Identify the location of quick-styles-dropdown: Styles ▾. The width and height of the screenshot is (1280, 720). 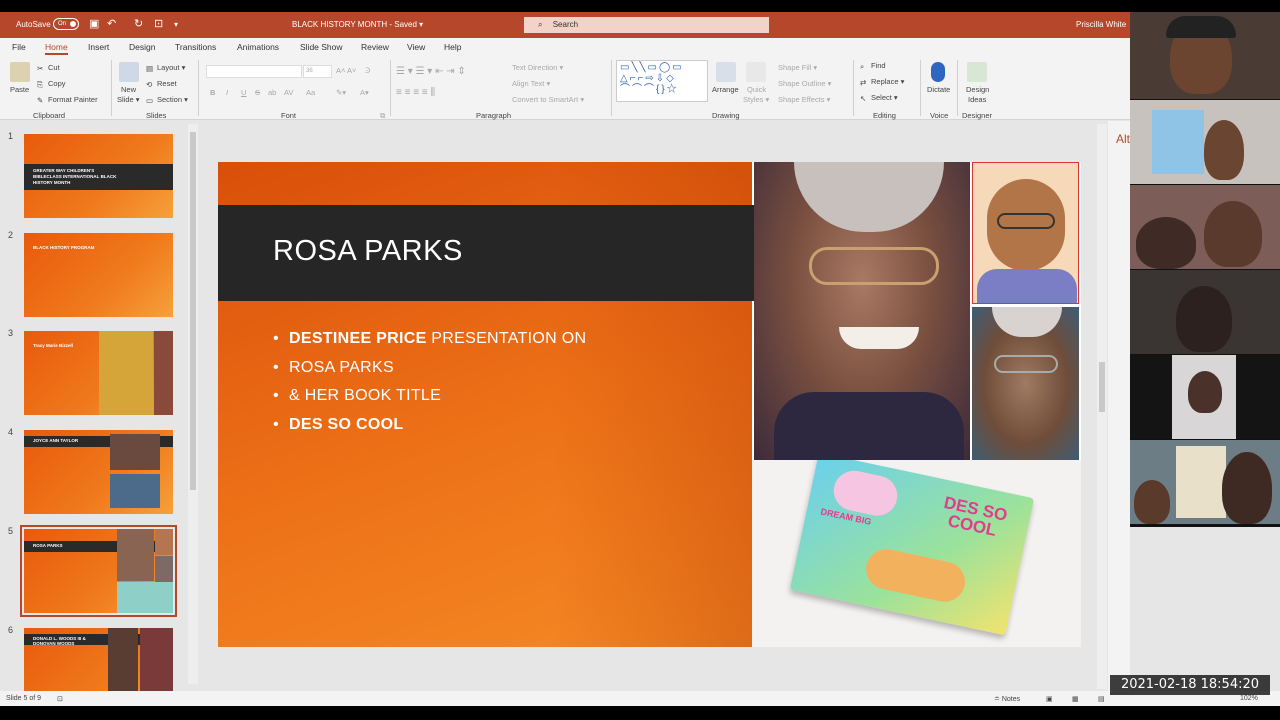
(756, 99).